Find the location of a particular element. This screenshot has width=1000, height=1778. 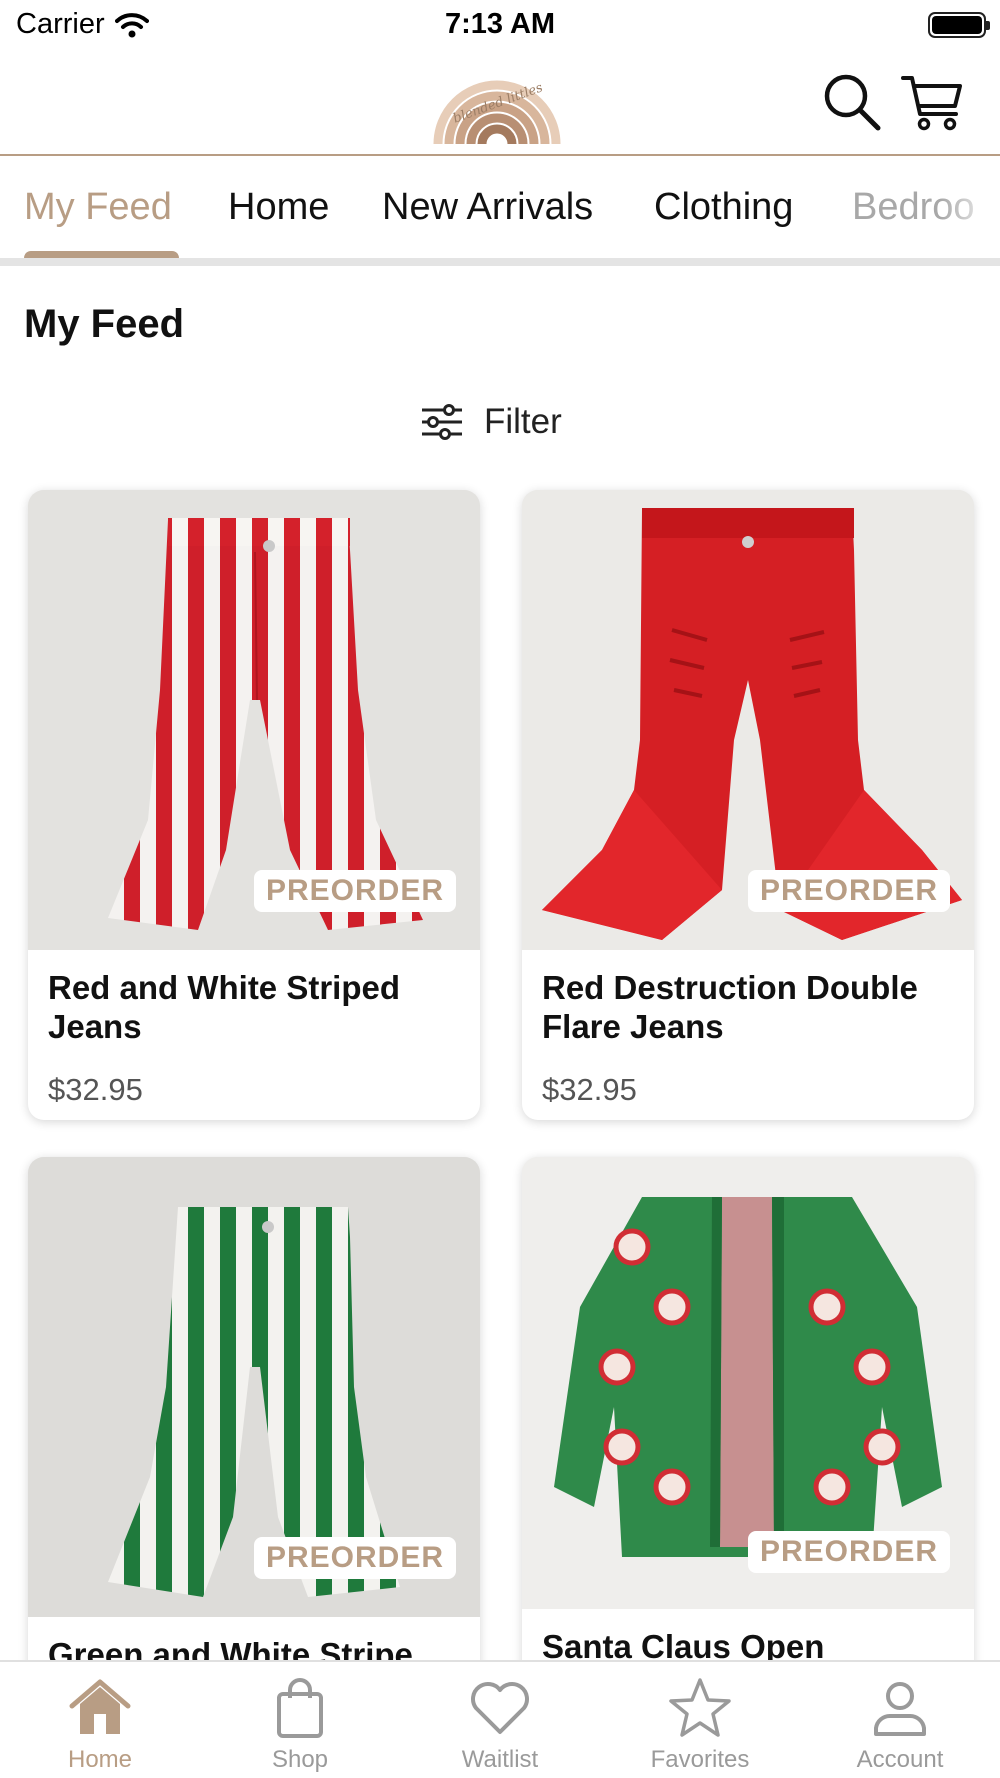

tab-new-arrivals: New Arrivals is located at coordinates (487, 207).